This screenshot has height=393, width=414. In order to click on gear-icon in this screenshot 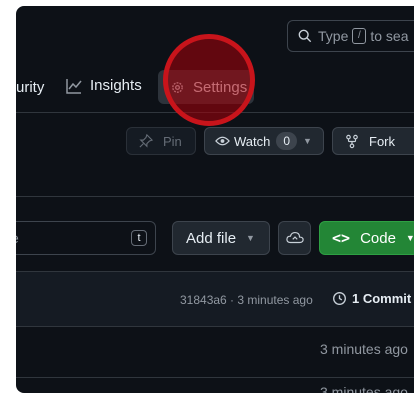, I will do `click(177, 87)`.